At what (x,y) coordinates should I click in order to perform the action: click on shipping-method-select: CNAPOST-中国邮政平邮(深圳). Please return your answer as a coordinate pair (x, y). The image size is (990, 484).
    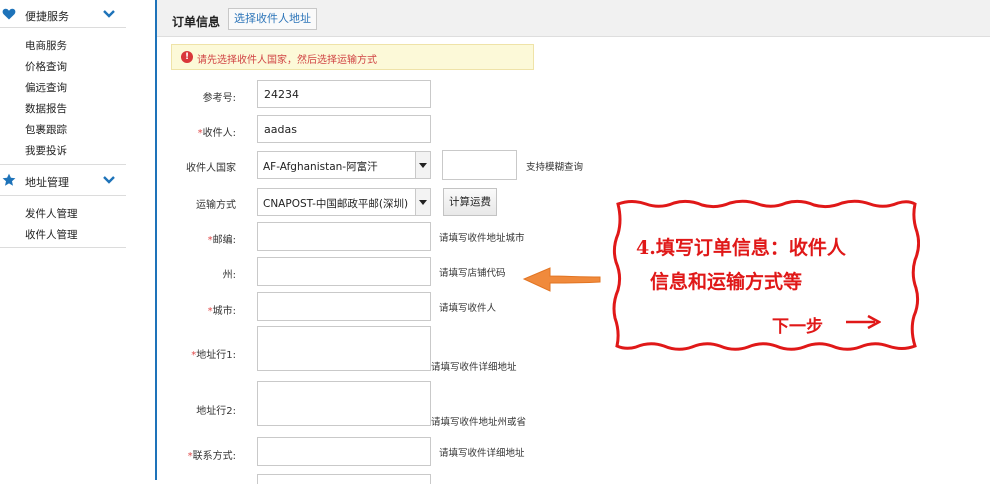
    Looking at the image, I should click on (344, 202).